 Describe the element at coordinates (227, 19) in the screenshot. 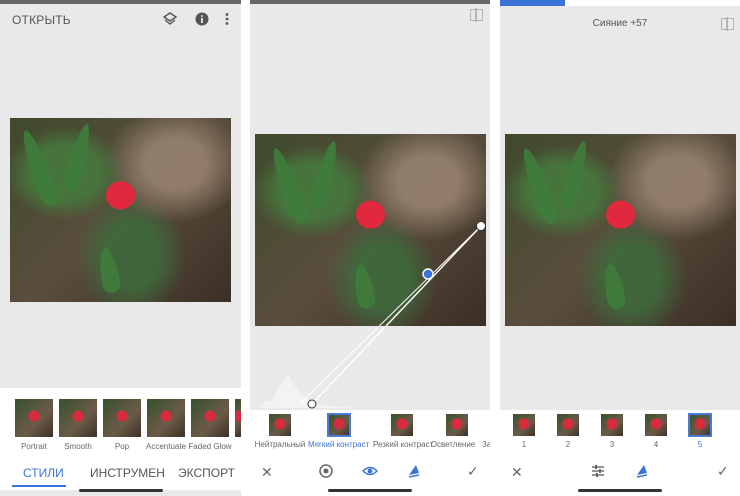

I see `more-icon` at that location.